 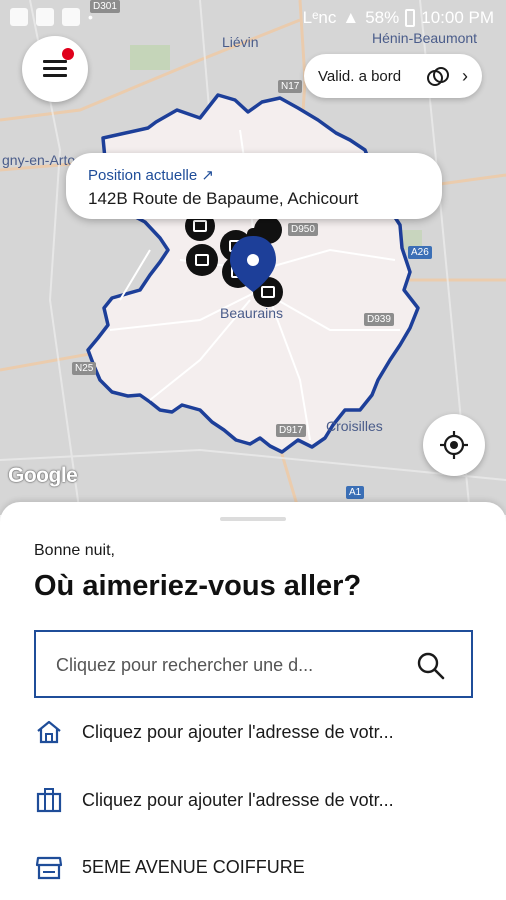 I want to click on current-position-address: 142B Route de Bapaume, Achicourt, so click(x=223, y=198).